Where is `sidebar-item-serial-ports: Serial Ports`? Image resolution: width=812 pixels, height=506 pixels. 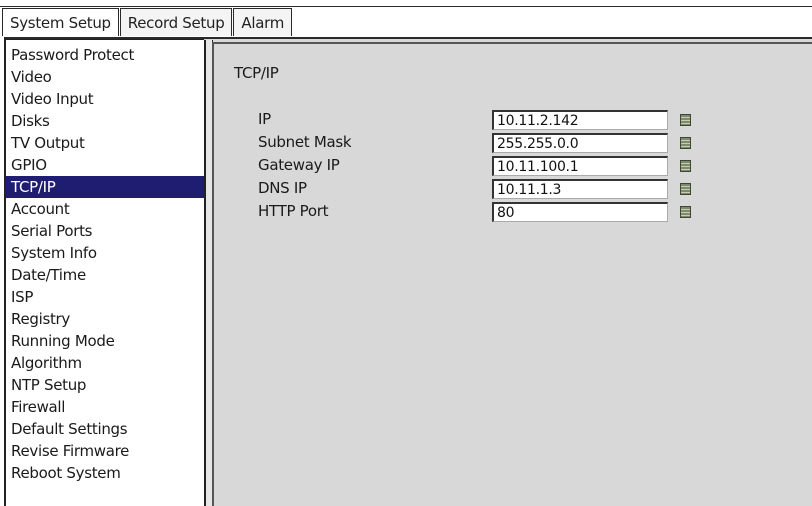 sidebar-item-serial-ports: Serial Ports is located at coordinates (105, 231).